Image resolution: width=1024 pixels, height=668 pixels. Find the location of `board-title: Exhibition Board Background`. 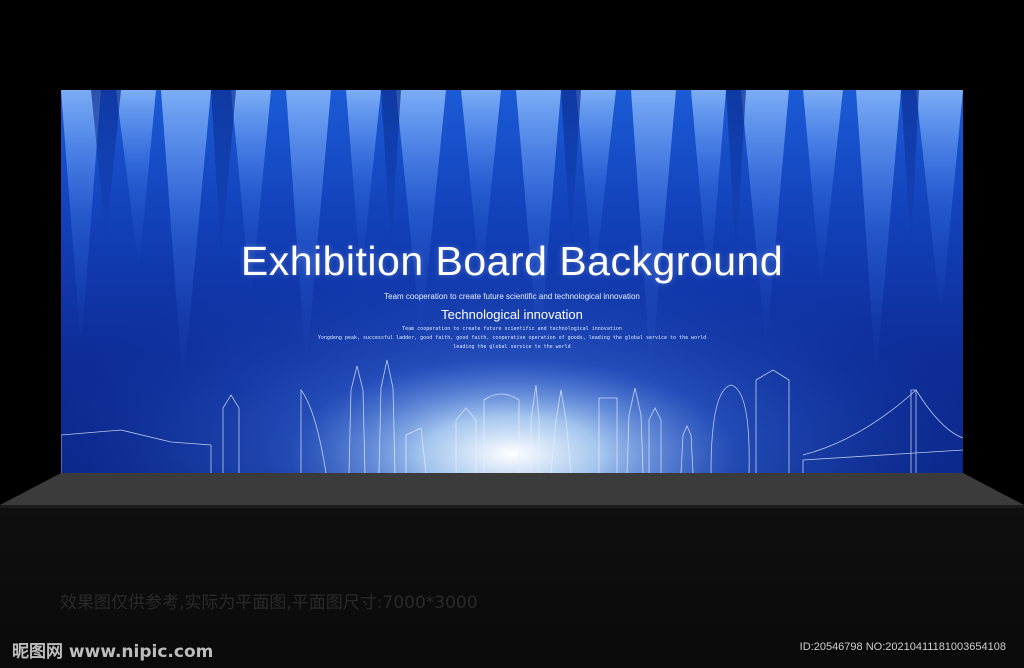

board-title: Exhibition Board Background is located at coordinates (512, 261).